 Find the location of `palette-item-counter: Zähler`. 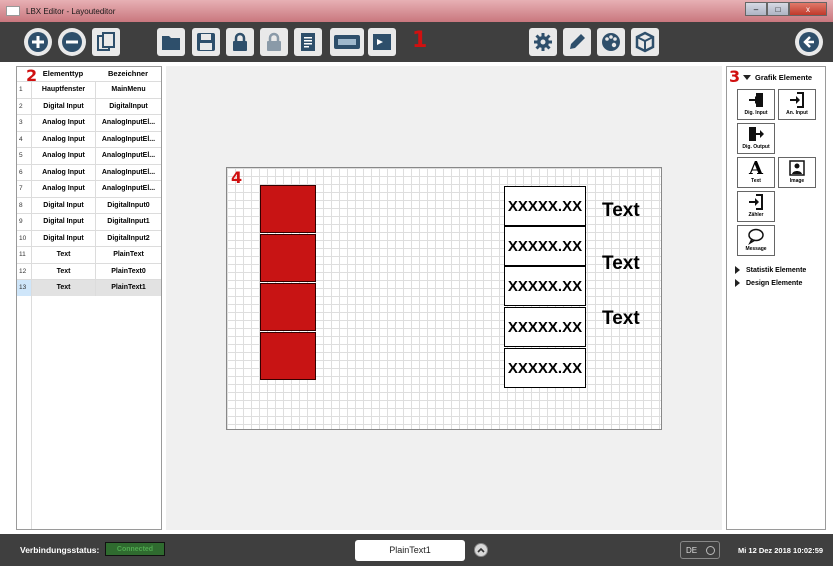

palette-item-counter: Zähler is located at coordinates (756, 206).